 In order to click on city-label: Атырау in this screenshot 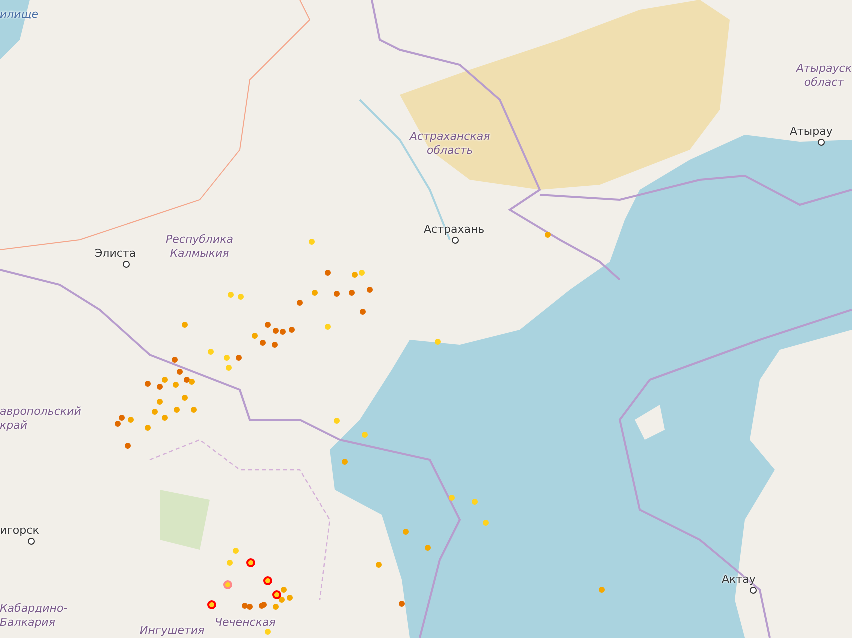, I will do `click(811, 132)`.